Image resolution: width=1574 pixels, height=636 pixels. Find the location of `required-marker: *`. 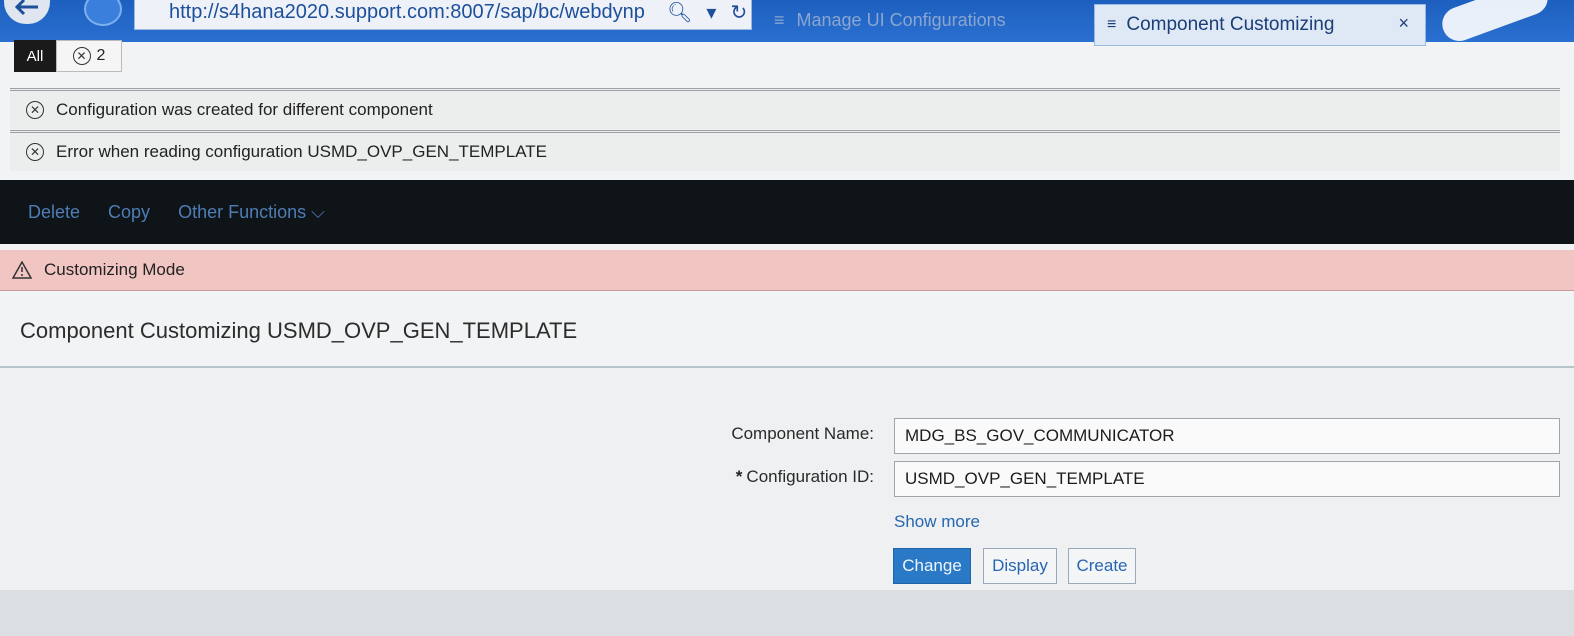

required-marker: * is located at coordinates (739, 476).